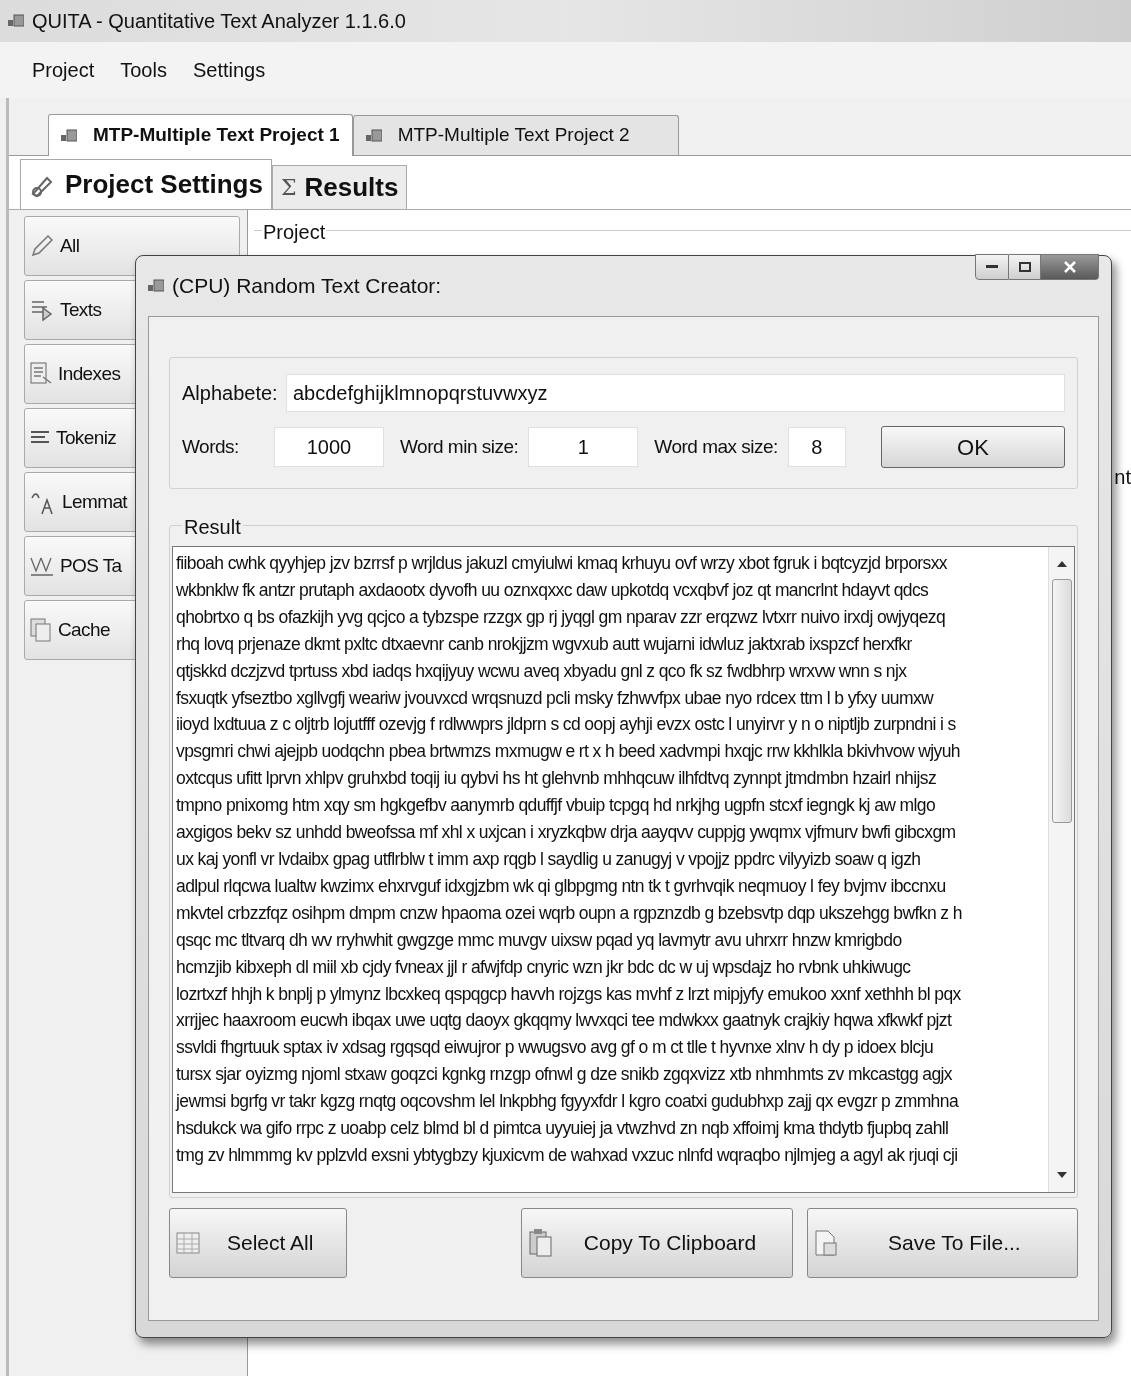  I want to click on close-icon, so click(1069, 267).